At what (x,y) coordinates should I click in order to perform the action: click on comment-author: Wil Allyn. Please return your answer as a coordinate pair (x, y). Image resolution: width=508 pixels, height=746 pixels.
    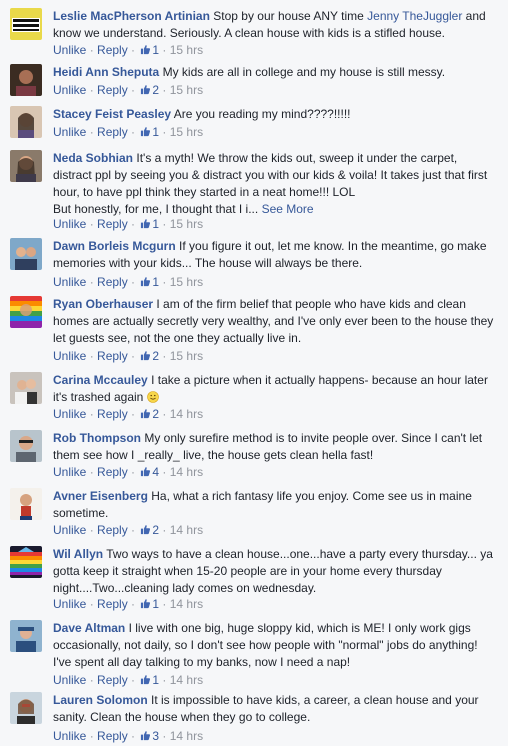
    Looking at the image, I should click on (78, 554).